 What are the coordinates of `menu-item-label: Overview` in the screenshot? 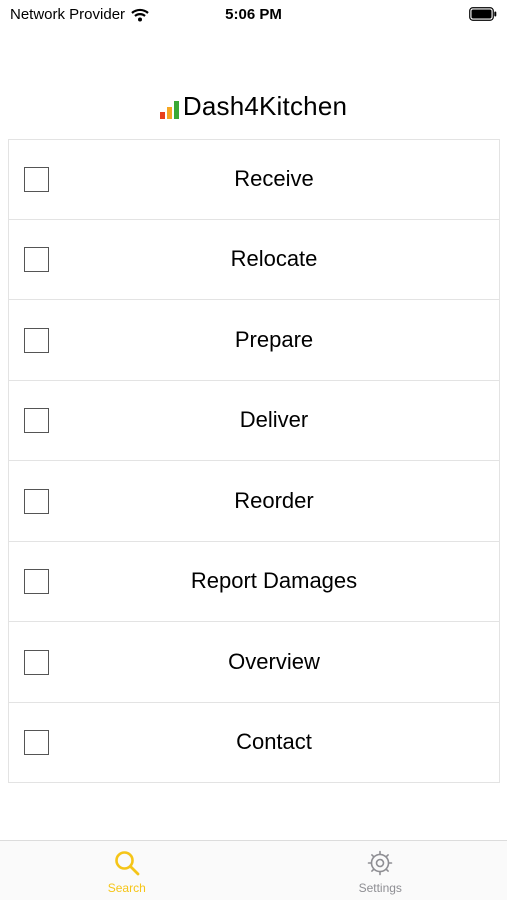 It's located at (274, 661).